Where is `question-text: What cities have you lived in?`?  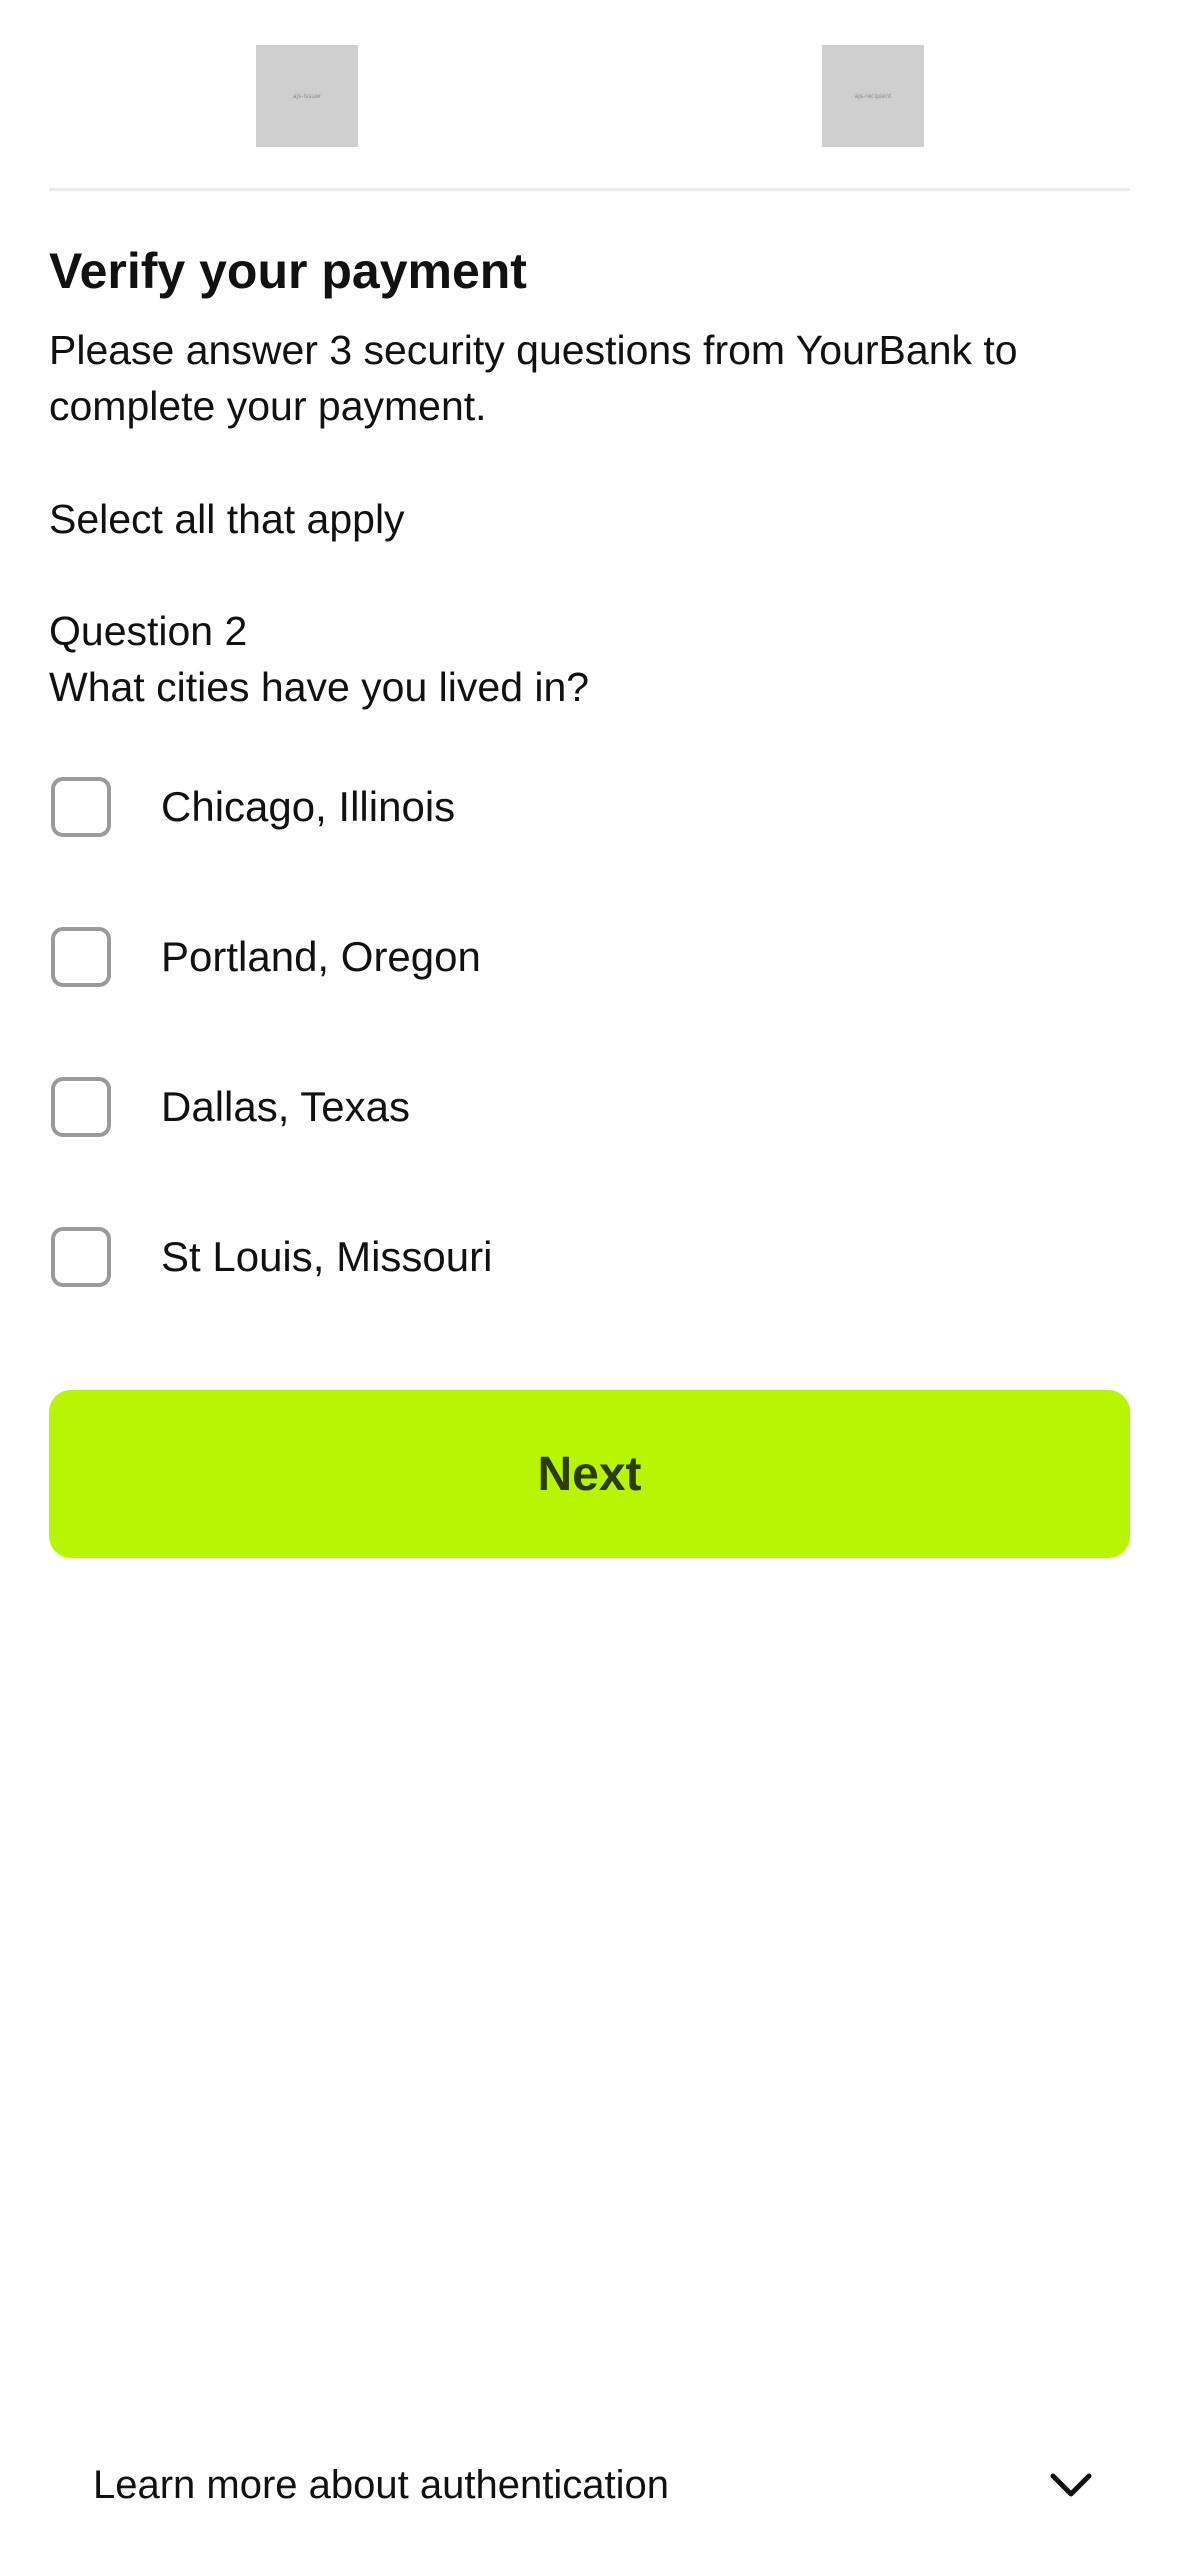 question-text: What cities have you lived in? is located at coordinates (319, 687).